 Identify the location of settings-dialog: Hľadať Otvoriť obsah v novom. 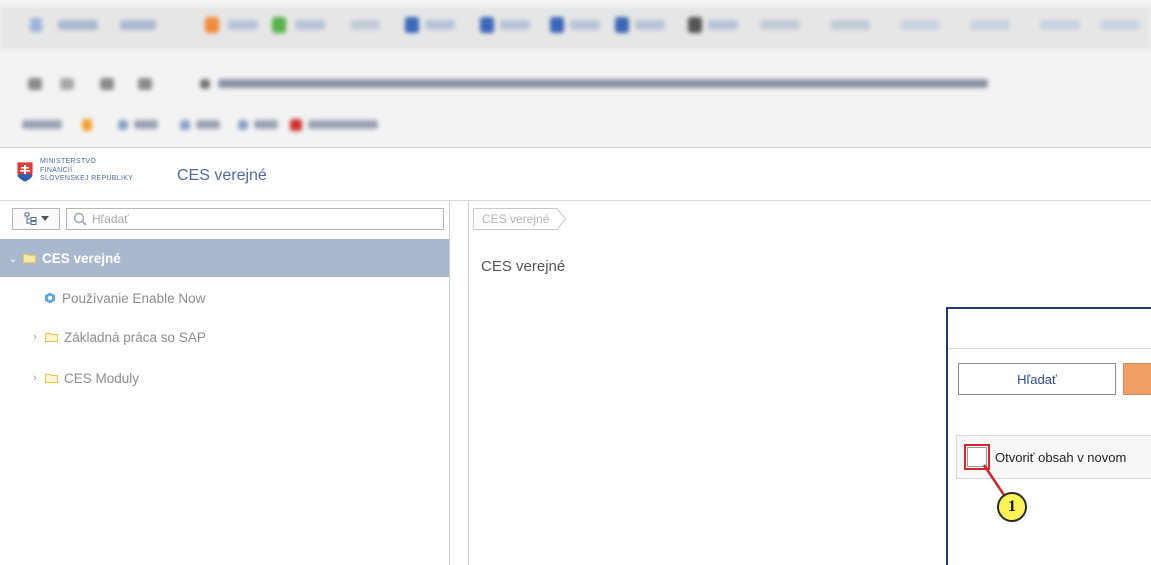
(1048, 436).